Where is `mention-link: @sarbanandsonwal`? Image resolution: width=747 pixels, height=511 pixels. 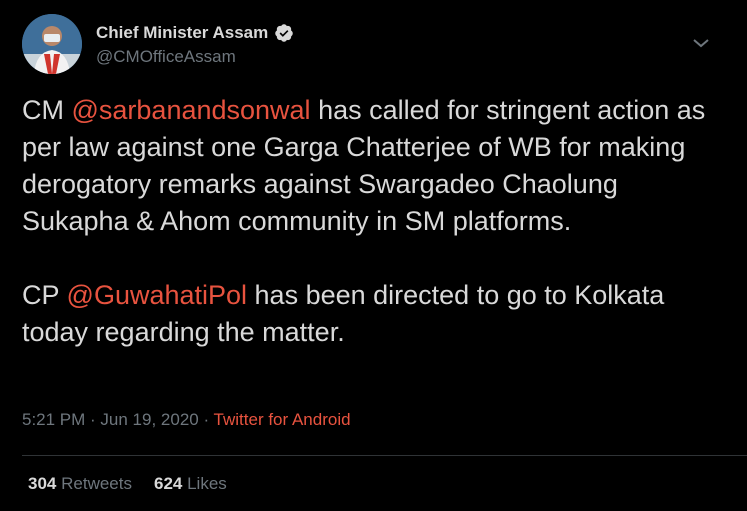
mention-link: @sarbanandsonwal is located at coordinates (191, 110).